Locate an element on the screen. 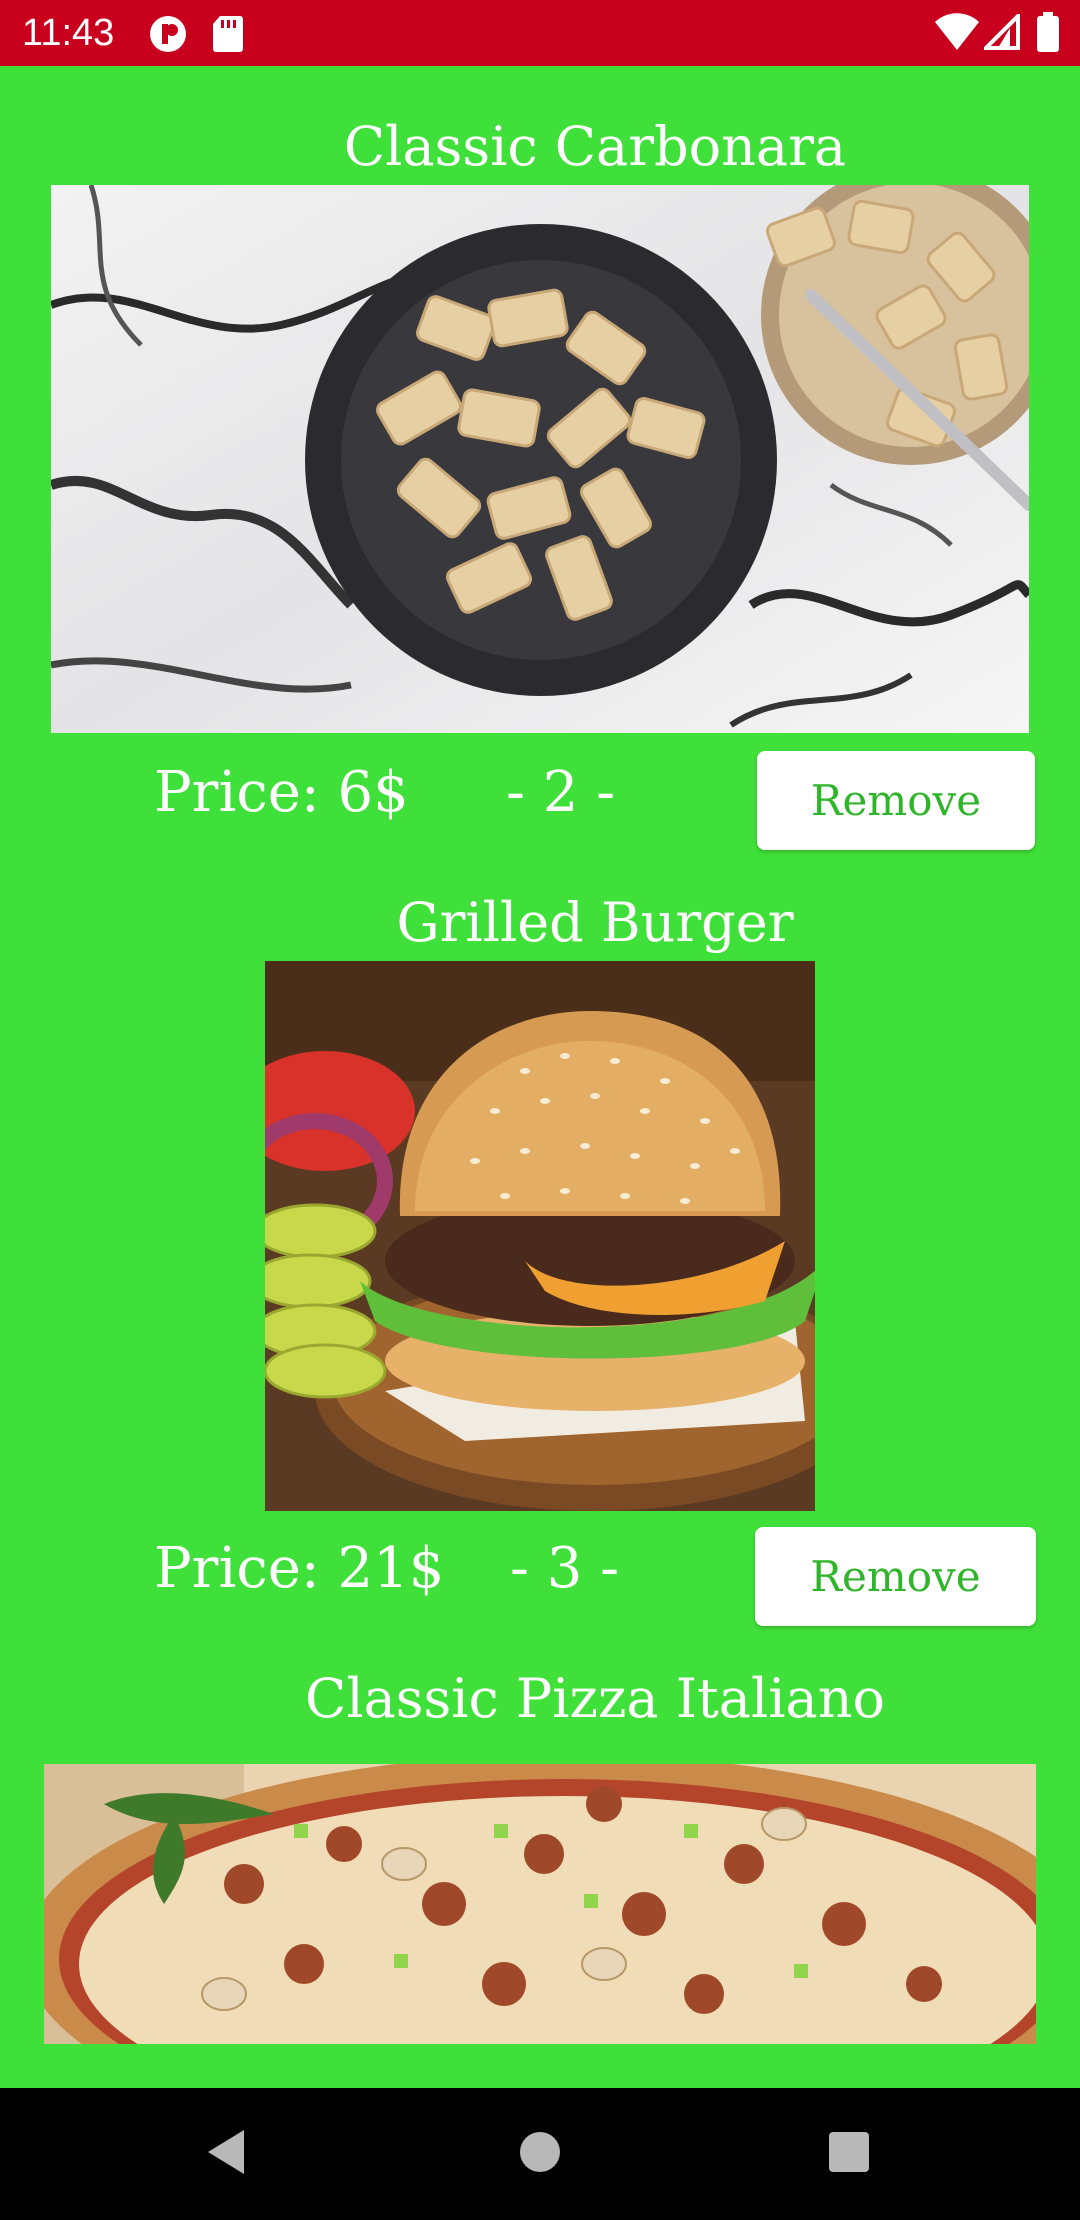 The image size is (1080, 2220). item-title: Classic Pizza Italiano is located at coordinates (595, 1698).